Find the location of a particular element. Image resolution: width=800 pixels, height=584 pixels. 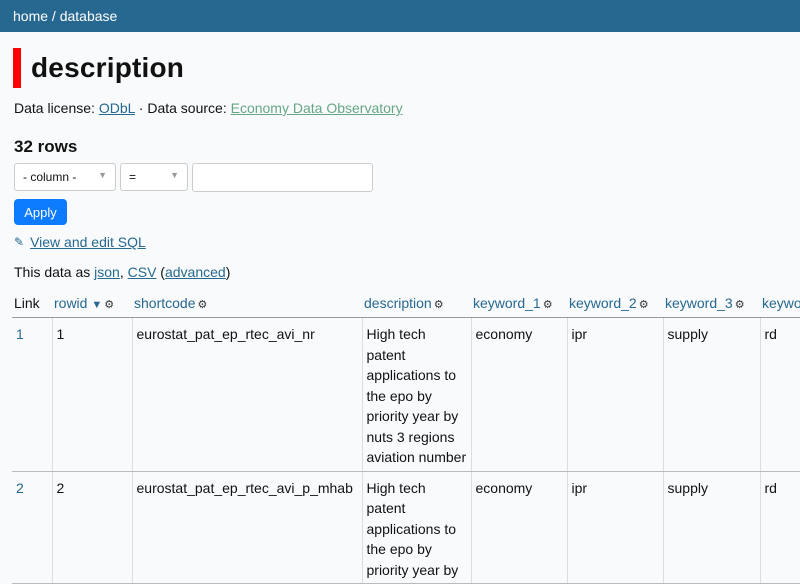

breadcrumb-home: home is located at coordinates (30, 16).